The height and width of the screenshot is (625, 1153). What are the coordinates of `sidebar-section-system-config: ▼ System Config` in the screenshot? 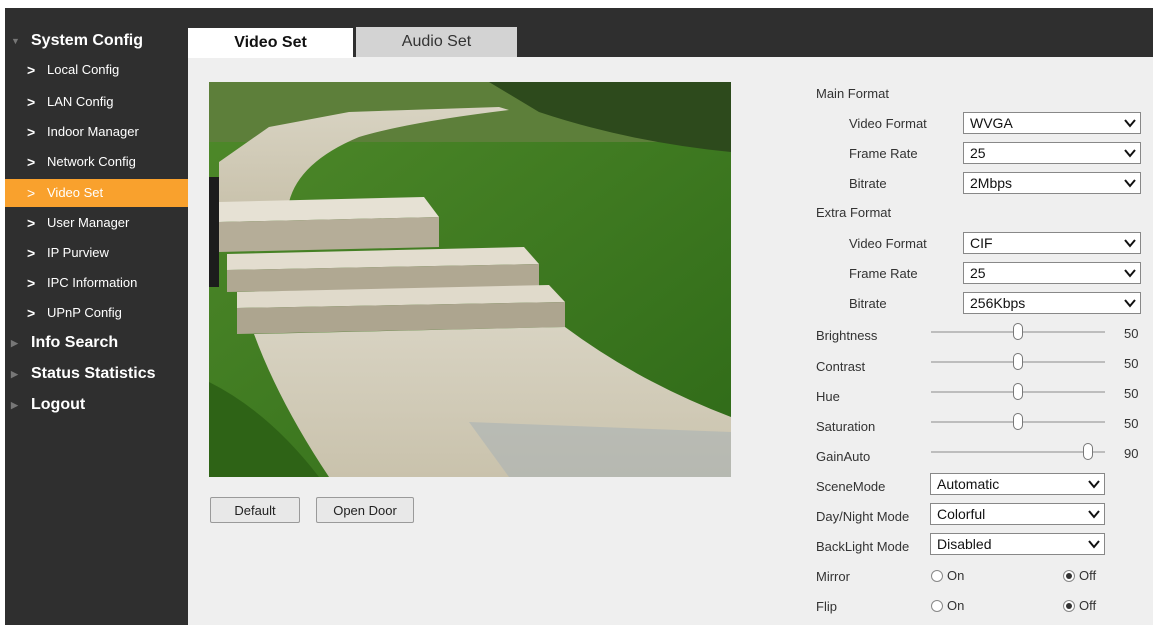 It's located at (96, 41).